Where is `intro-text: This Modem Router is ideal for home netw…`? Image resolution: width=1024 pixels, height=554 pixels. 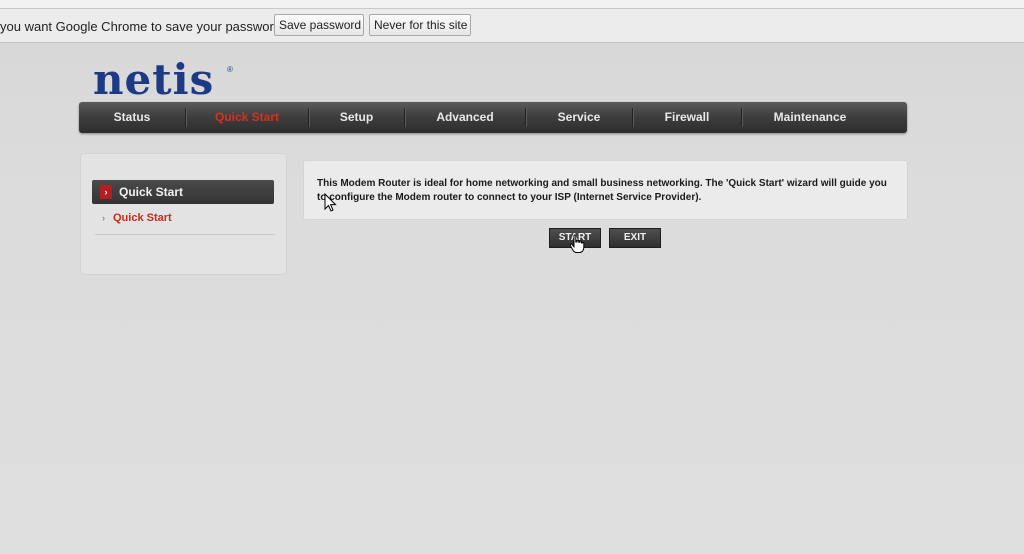 intro-text: This Modem Router is ideal for home netw… is located at coordinates (602, 190).